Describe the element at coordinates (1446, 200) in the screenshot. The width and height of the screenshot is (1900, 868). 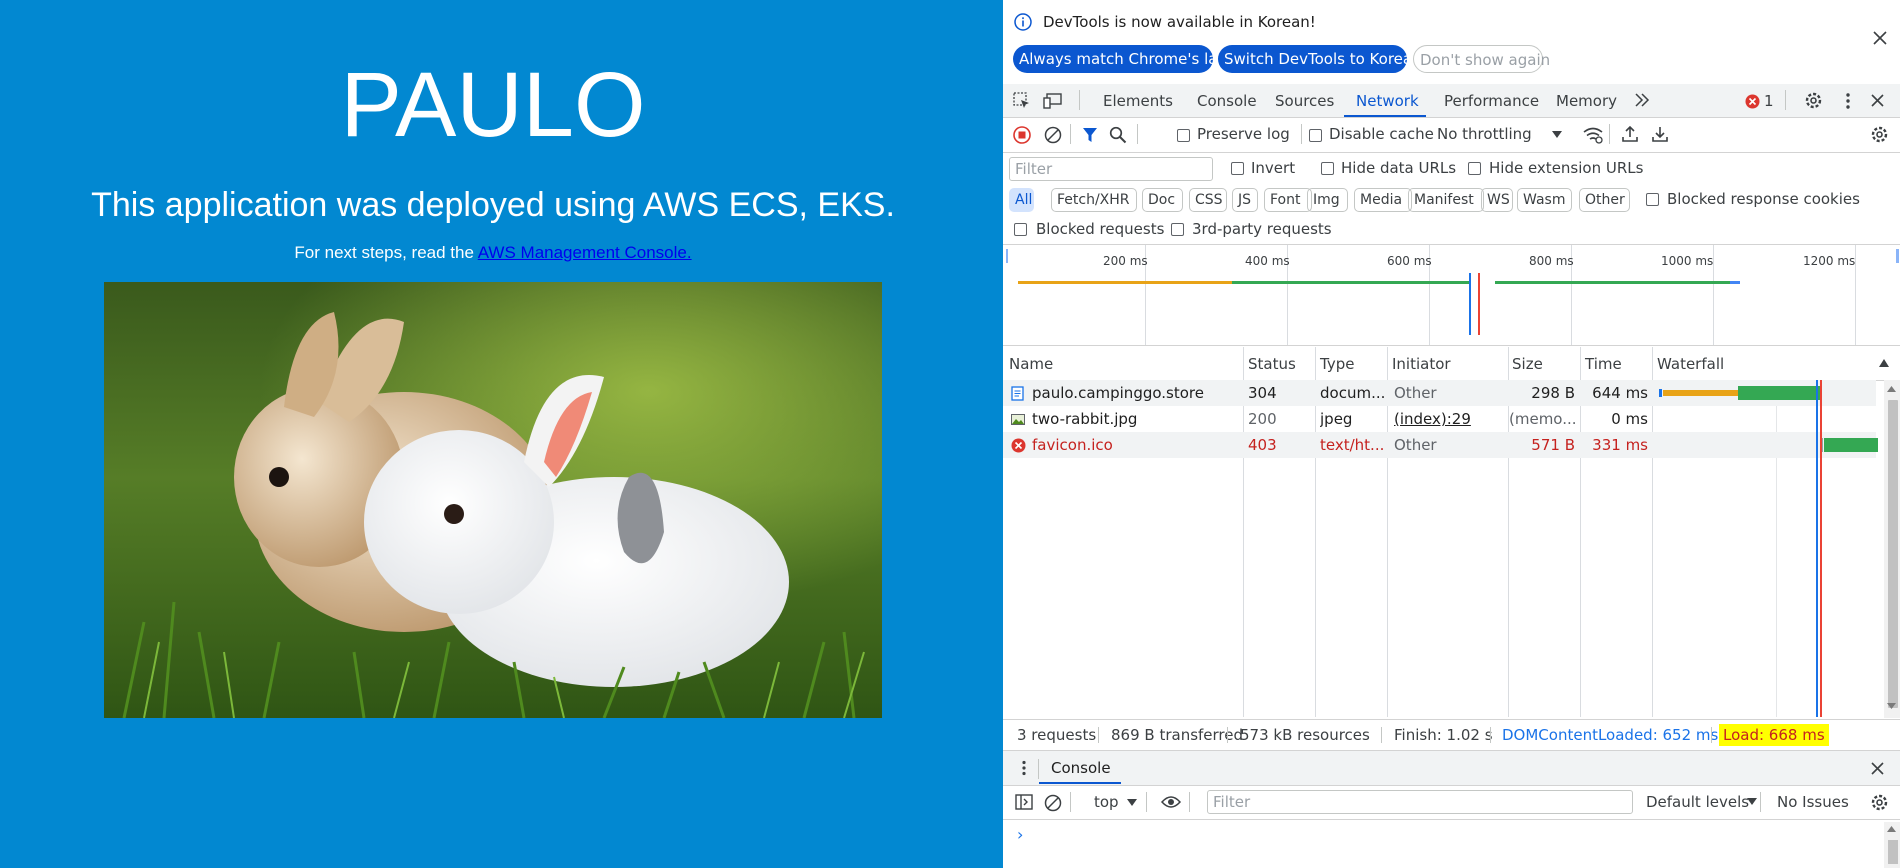
I see `filter-chip-manifest: Manifest` at that location.